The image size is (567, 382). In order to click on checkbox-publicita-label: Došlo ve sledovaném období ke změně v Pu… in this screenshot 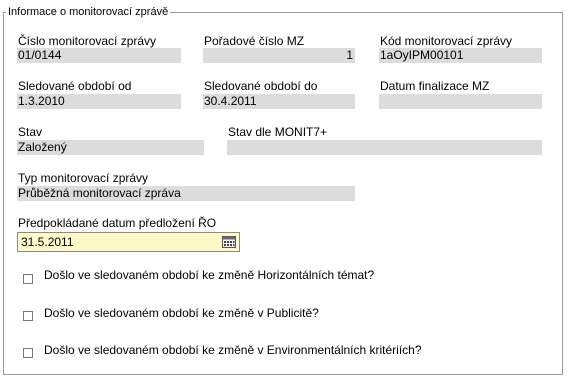, I will do `click(181, 313)`.